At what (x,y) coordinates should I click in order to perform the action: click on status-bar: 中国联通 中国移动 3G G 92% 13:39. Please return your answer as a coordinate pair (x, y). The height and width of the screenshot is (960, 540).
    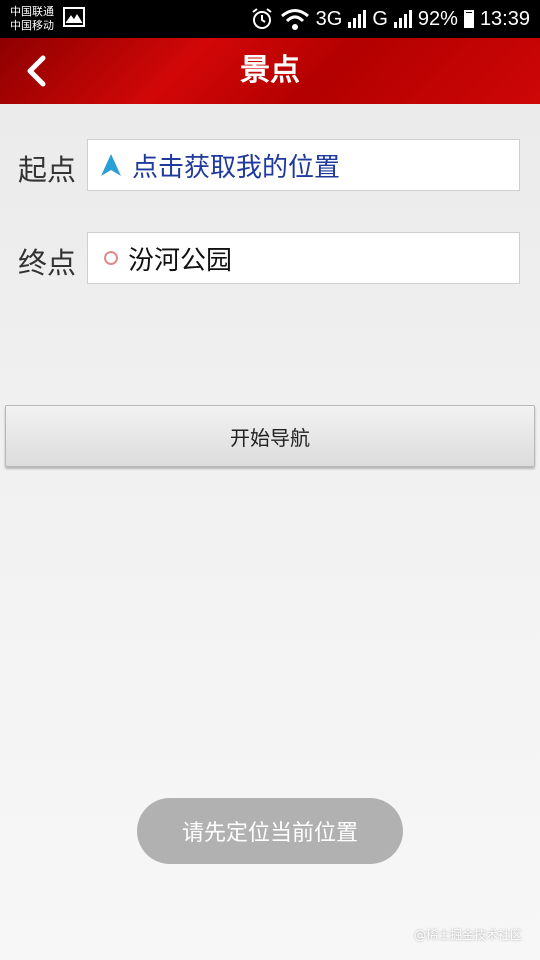
    Looking at the image, I should click on (270, 19).